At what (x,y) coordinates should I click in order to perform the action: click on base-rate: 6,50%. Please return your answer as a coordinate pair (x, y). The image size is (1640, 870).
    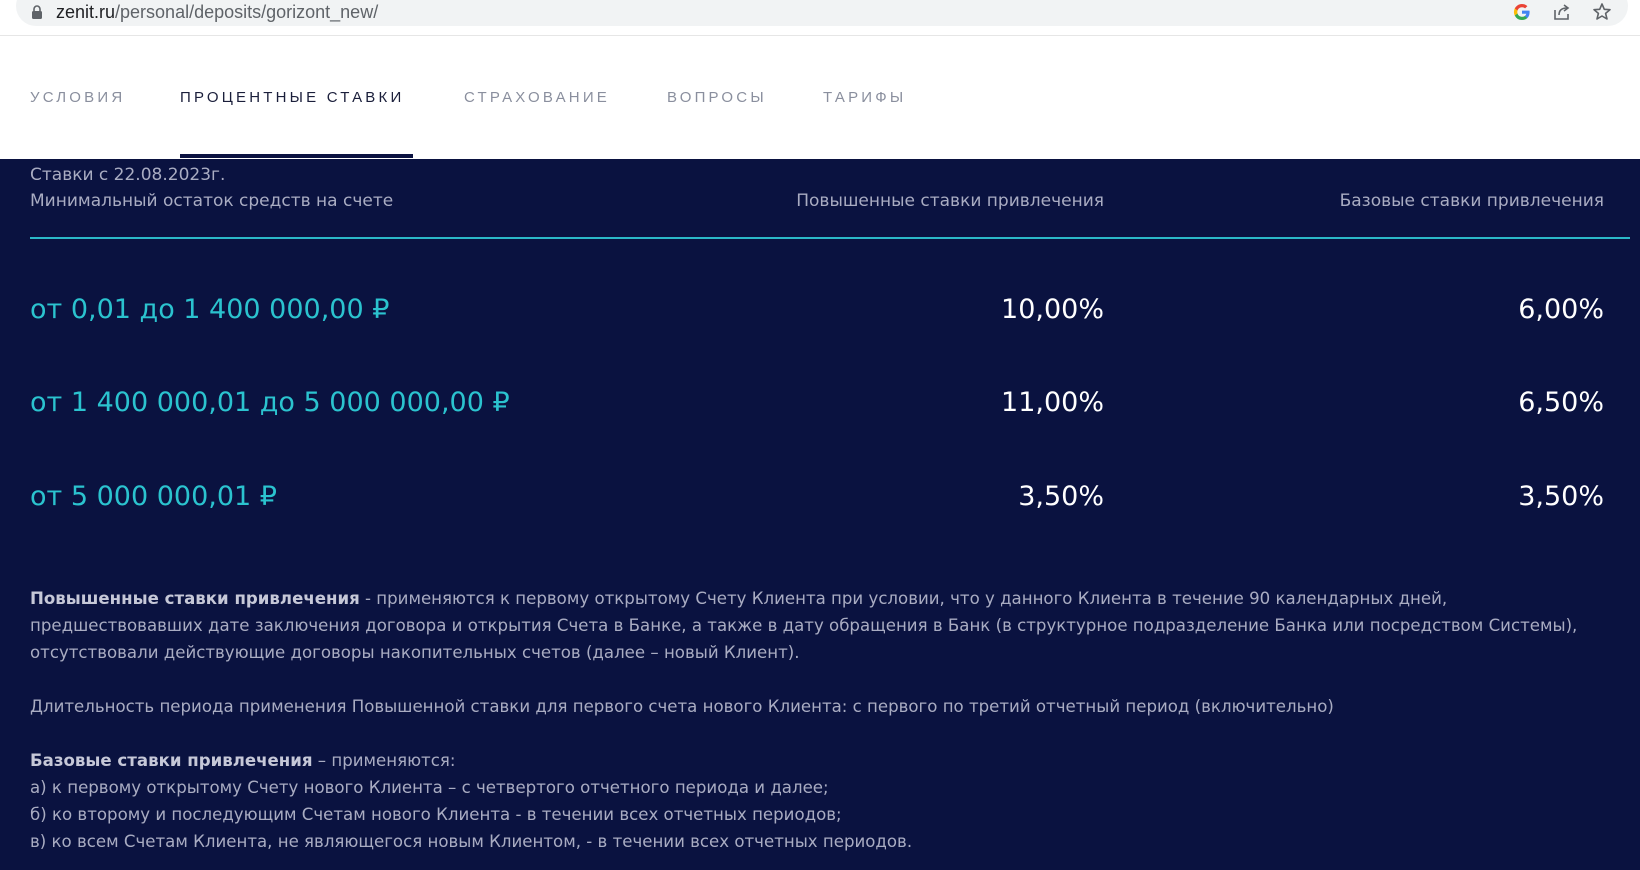
    Looking at the image, I should click on (1561, 402).